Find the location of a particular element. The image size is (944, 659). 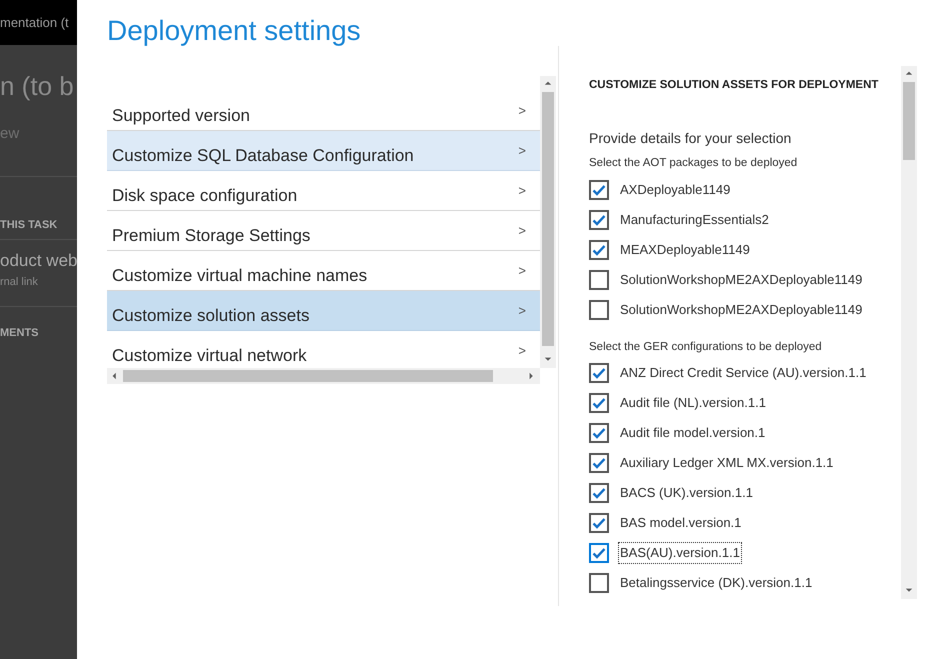

dialog-title: Deployment settings is located at coordinates (234, 31).